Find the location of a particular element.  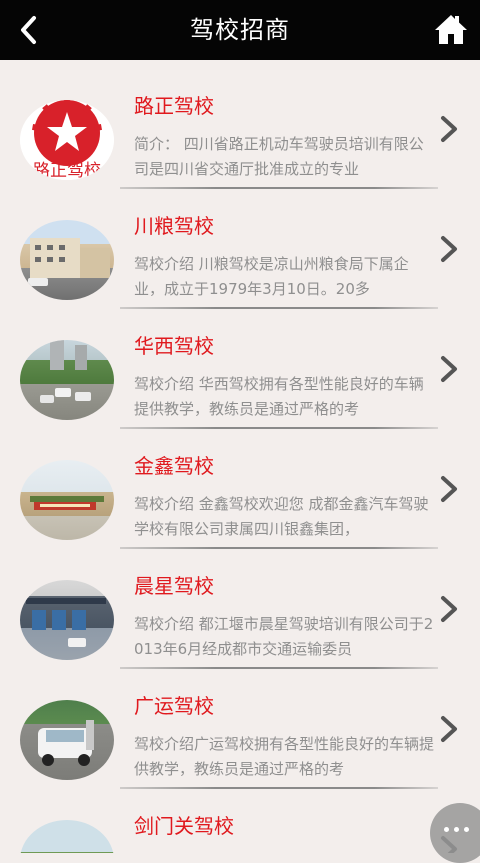

home-icon is located at coordinates (451, 29).